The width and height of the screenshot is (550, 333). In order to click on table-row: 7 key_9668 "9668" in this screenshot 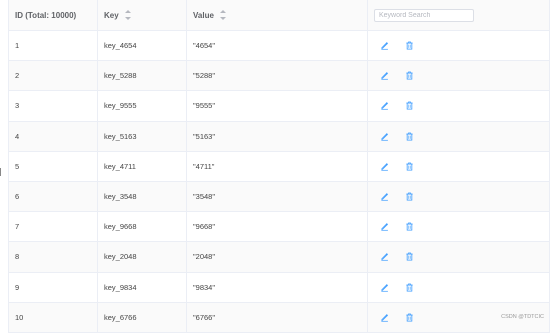, I will do `click(279, 227)`.